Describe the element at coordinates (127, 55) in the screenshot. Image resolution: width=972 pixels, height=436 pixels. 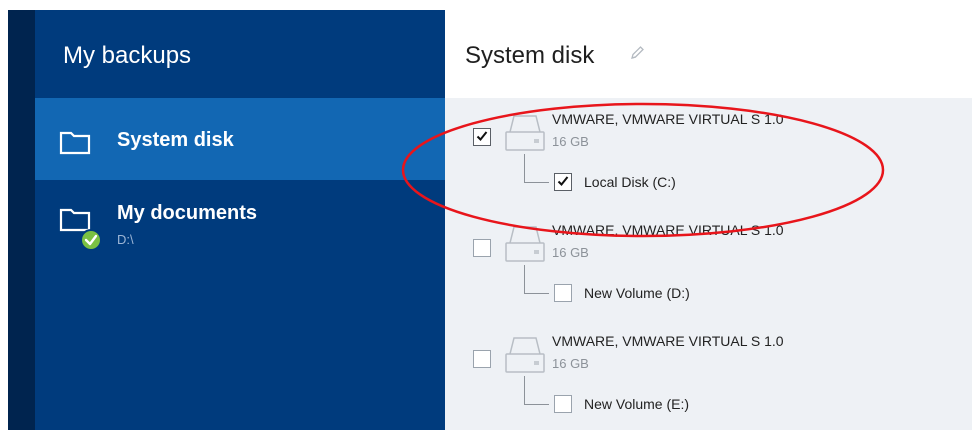
I see `sidebar-title: My backups` at that location.